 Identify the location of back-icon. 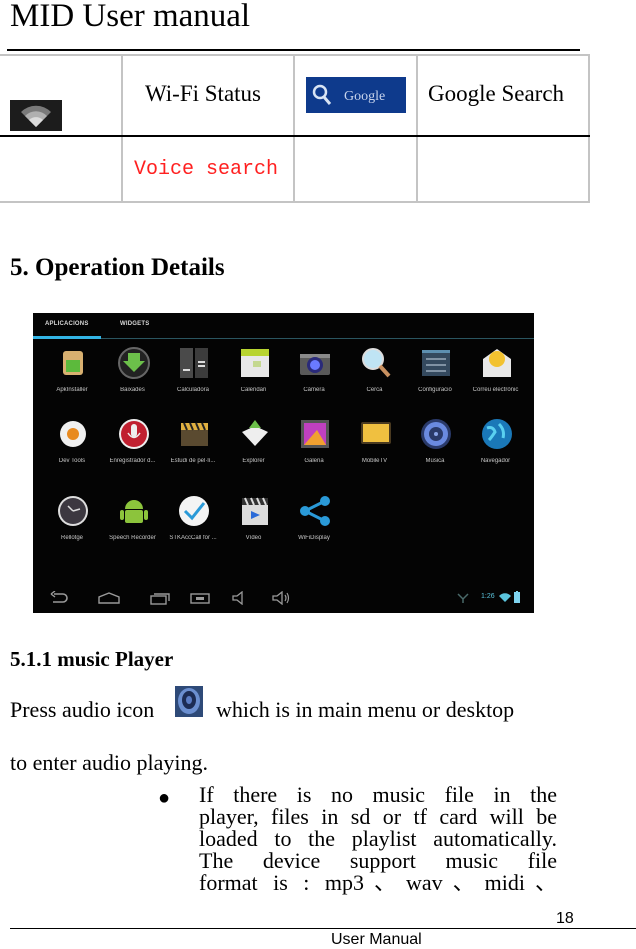
(59, 599).